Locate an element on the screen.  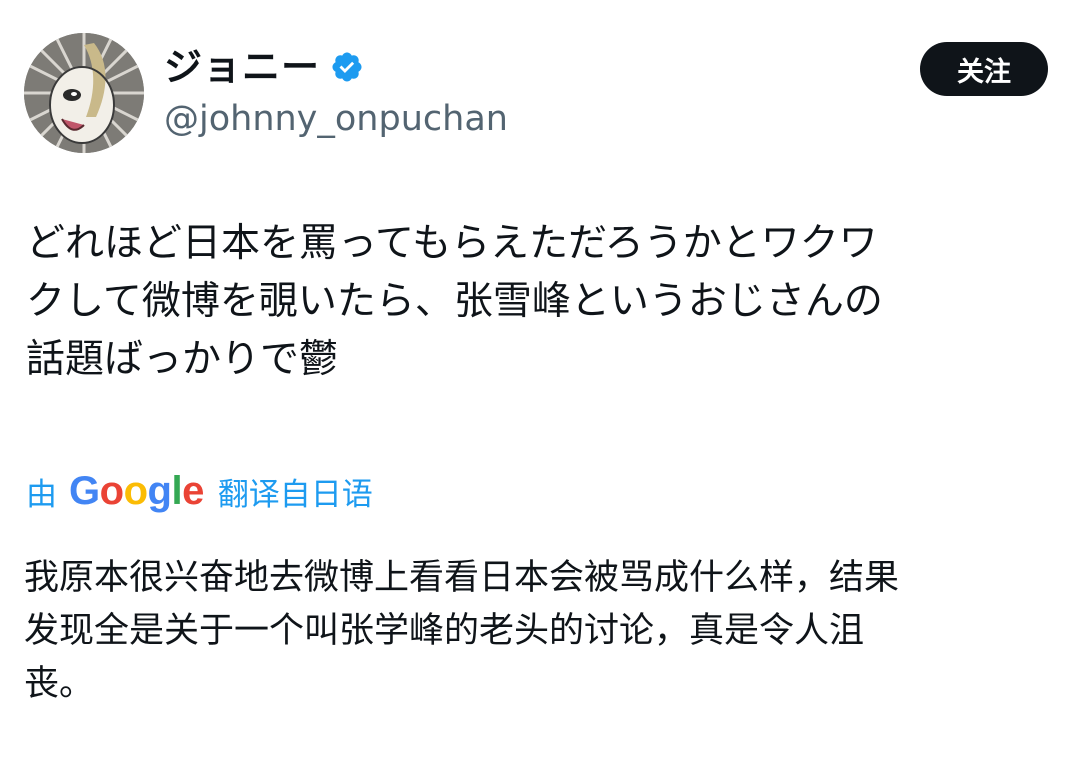
translation-suffix-label: 翻译自日语 is located at coordinates (295, 494).